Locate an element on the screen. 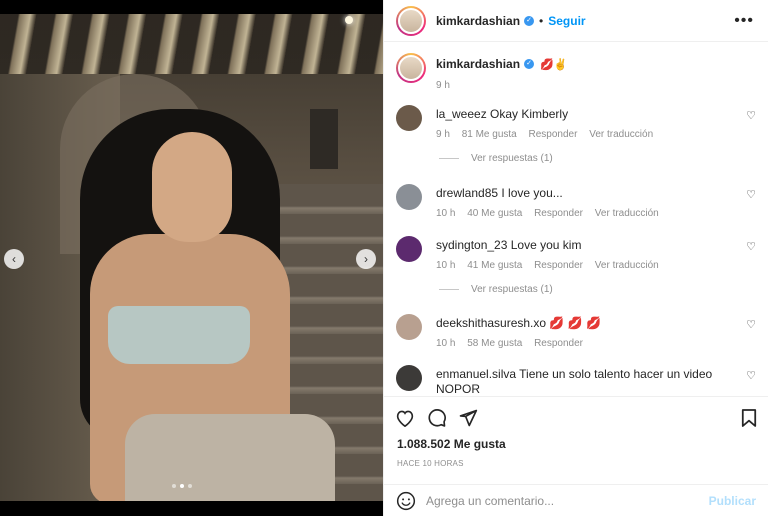 Image resolution: width=768 pixels, height=516 pixels. carousel-next-button: › is located at coordinates (366, 259).